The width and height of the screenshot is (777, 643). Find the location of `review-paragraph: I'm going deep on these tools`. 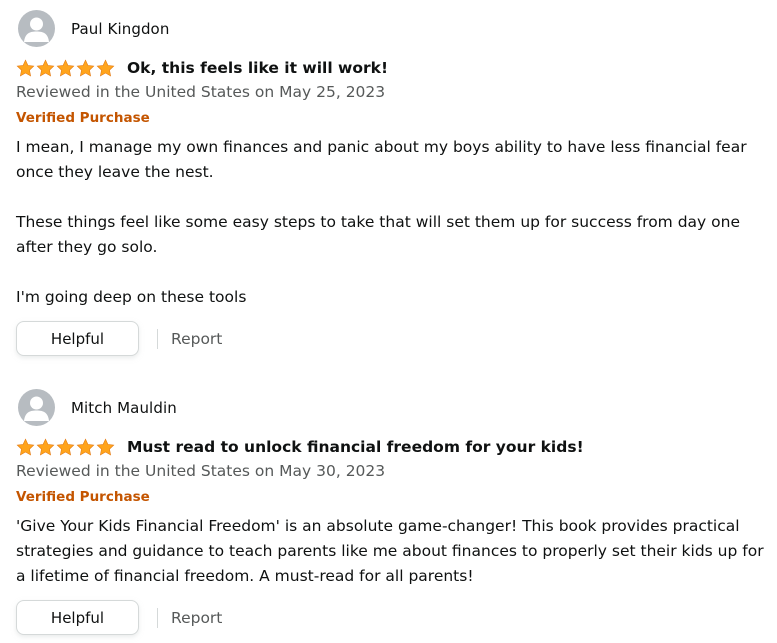

review-paragraph: I'm going deep on these tools is located at coordinates (131, 297).